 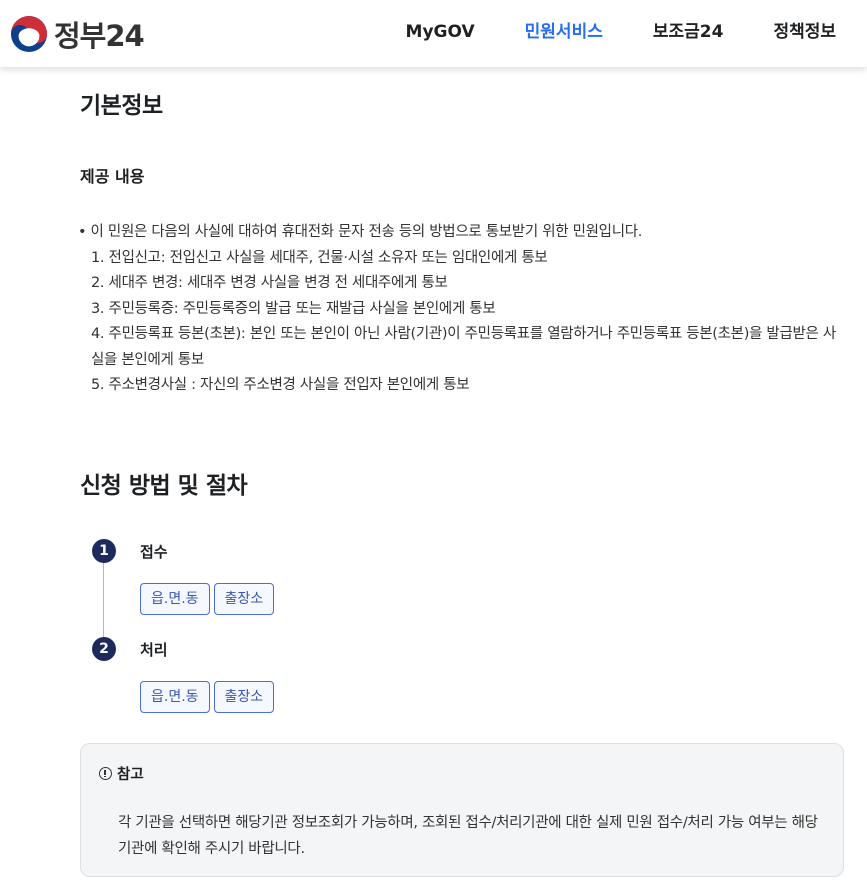 What do you see at coordinates (293, 308) in the screenshot?
I see `description-item: 3. 주민등록증: 주민등록증의 발급 또는 재발급 사실을 본인에게 통보` at bounding box center [293, 308].